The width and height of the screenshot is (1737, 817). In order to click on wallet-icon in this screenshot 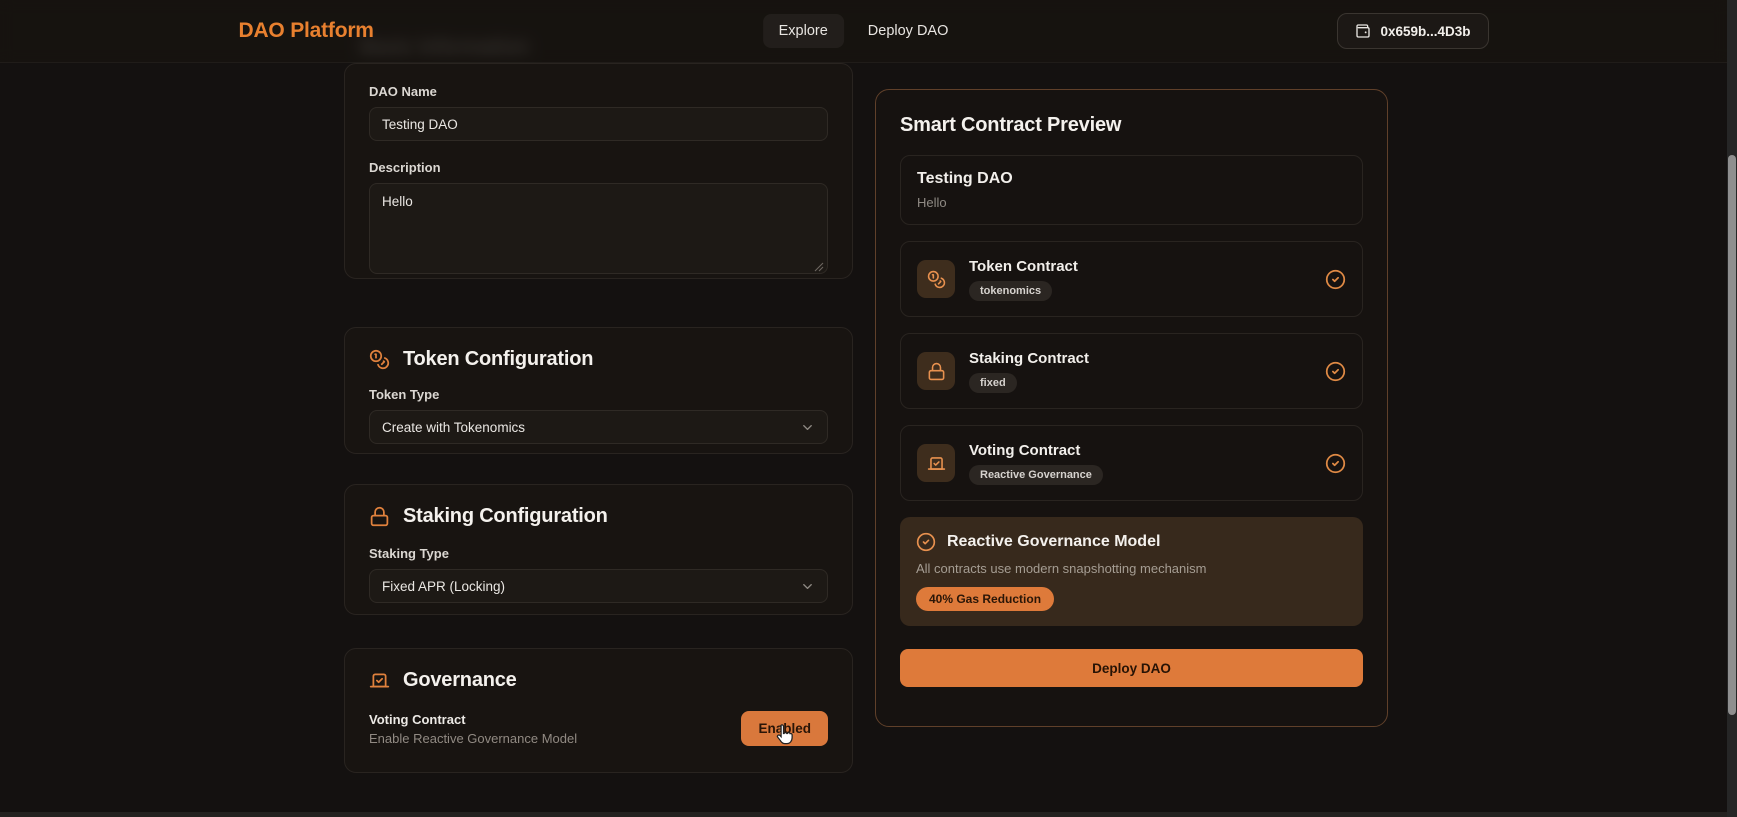, I will do `click(1363, 31)`.